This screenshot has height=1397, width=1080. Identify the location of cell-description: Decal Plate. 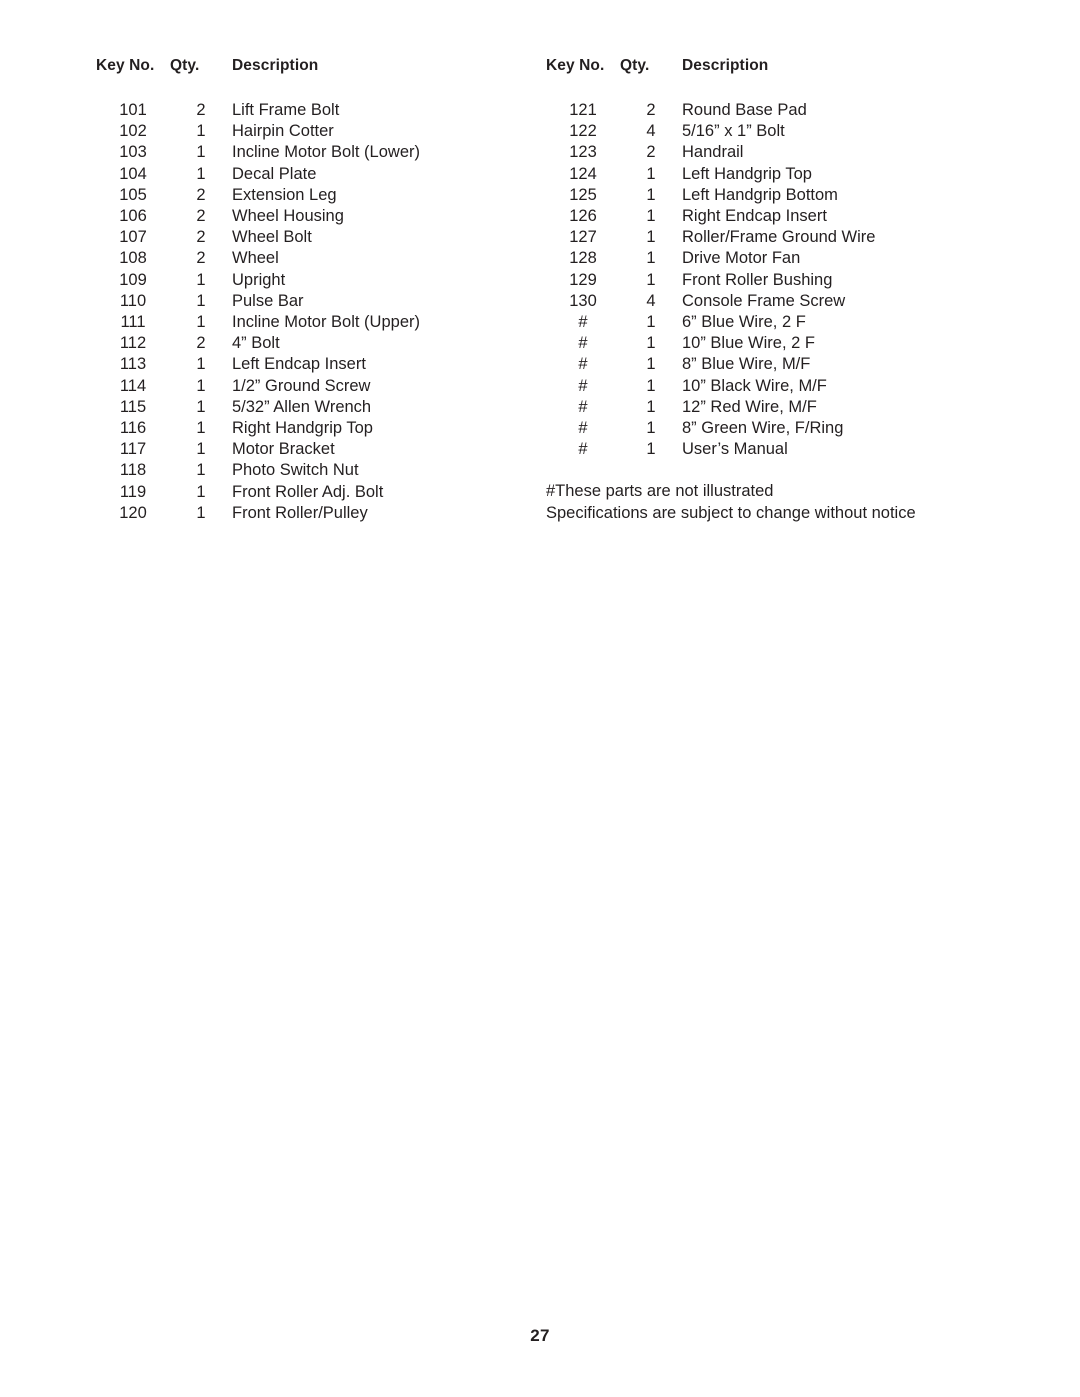
(274, 173).